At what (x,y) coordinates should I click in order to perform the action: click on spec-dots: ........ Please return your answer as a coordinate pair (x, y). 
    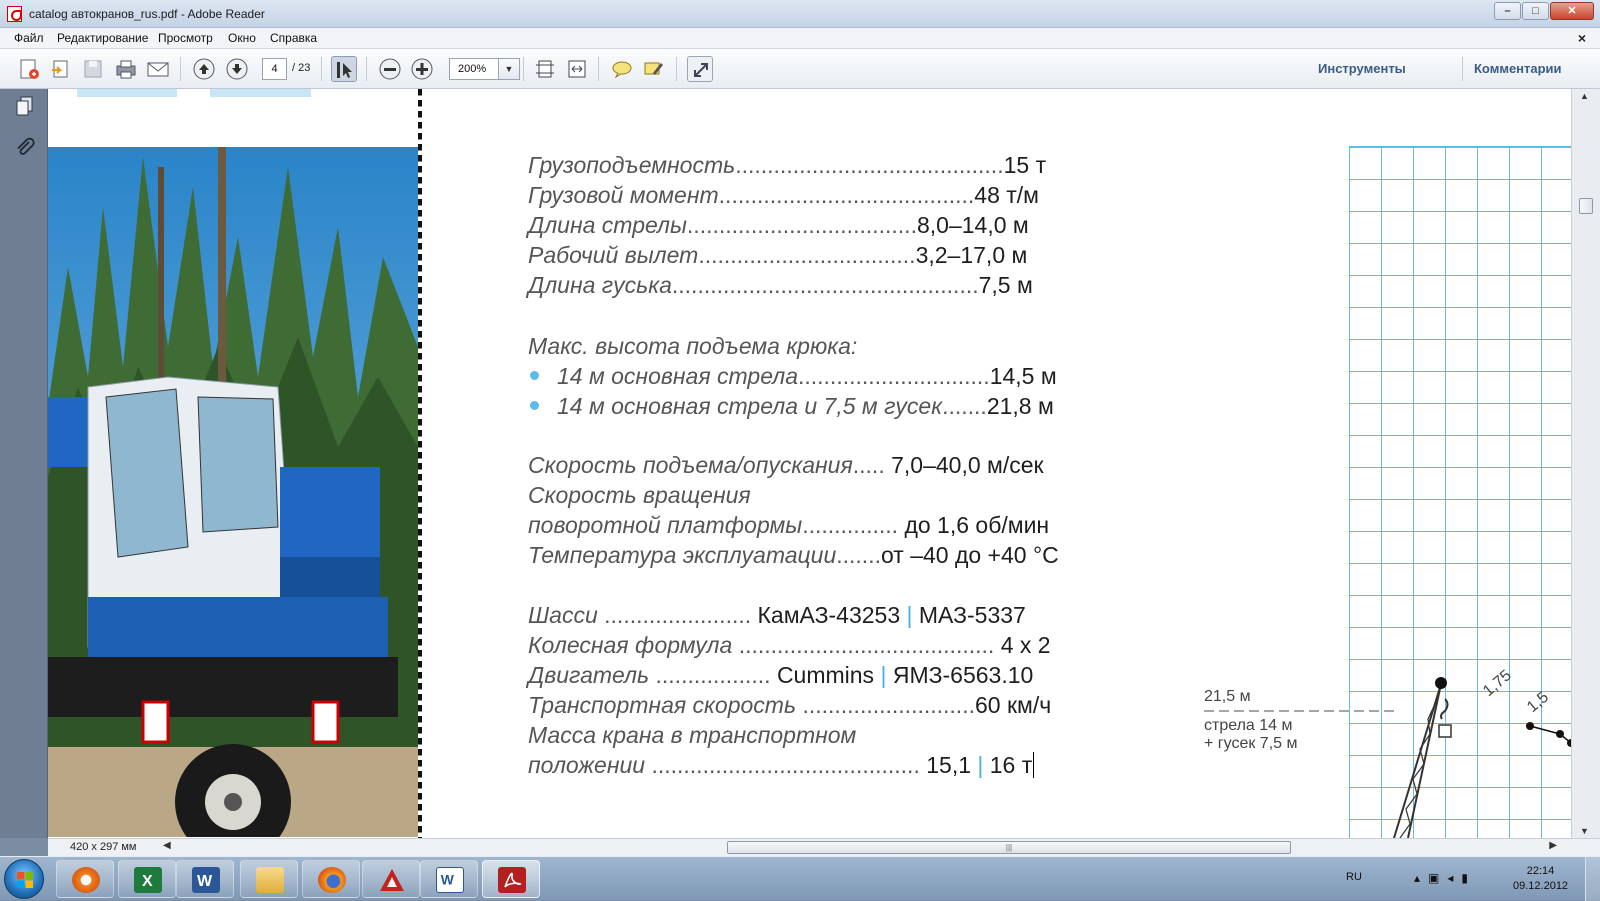
    Looking at the image, I should click on (858, 555).